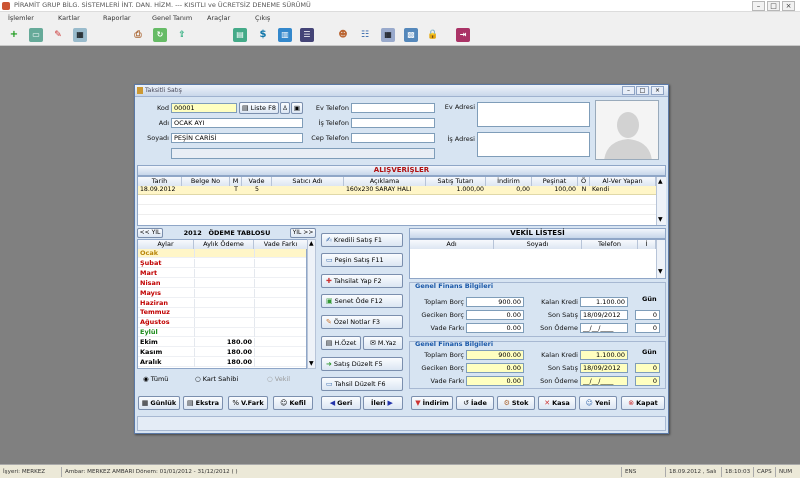 The height and width of the screenshot is (478, 800). Describe the element at coordinates (773, 6) in the screenshot. I see `maximize-button: □` at that location.